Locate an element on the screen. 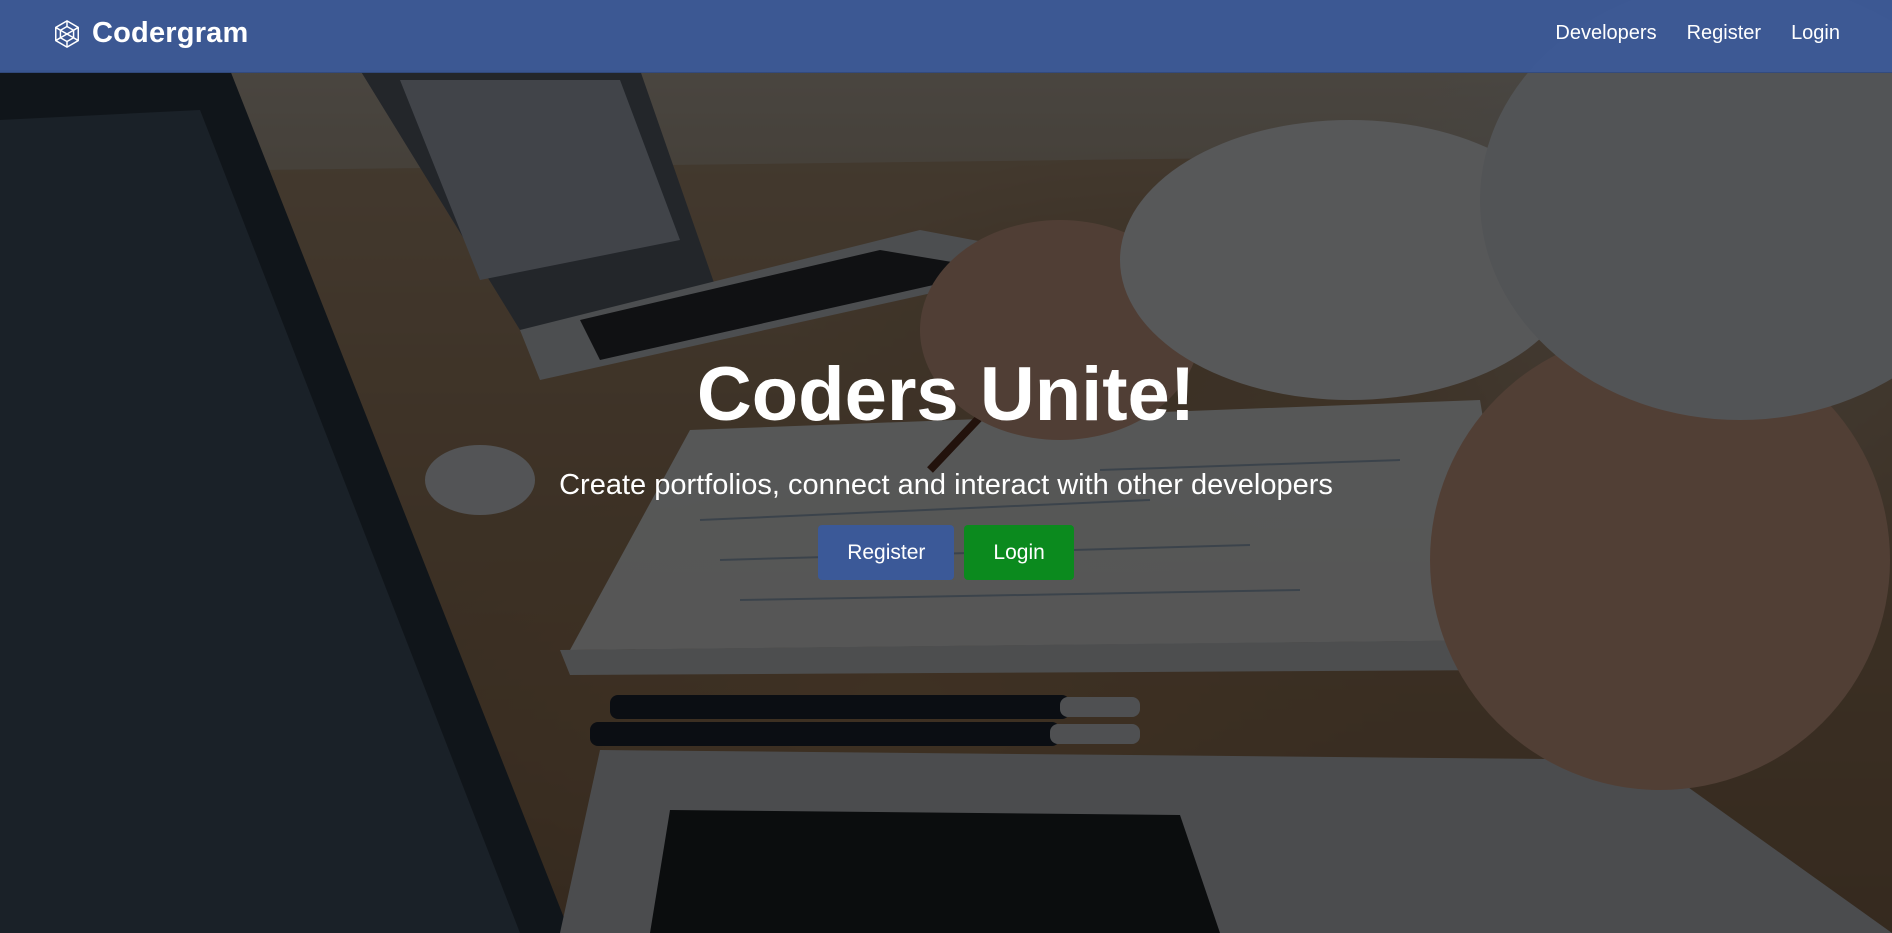 This screenshot has width=1892, height=933. nav-link-register: Register is located at coordinates (1724, 33).